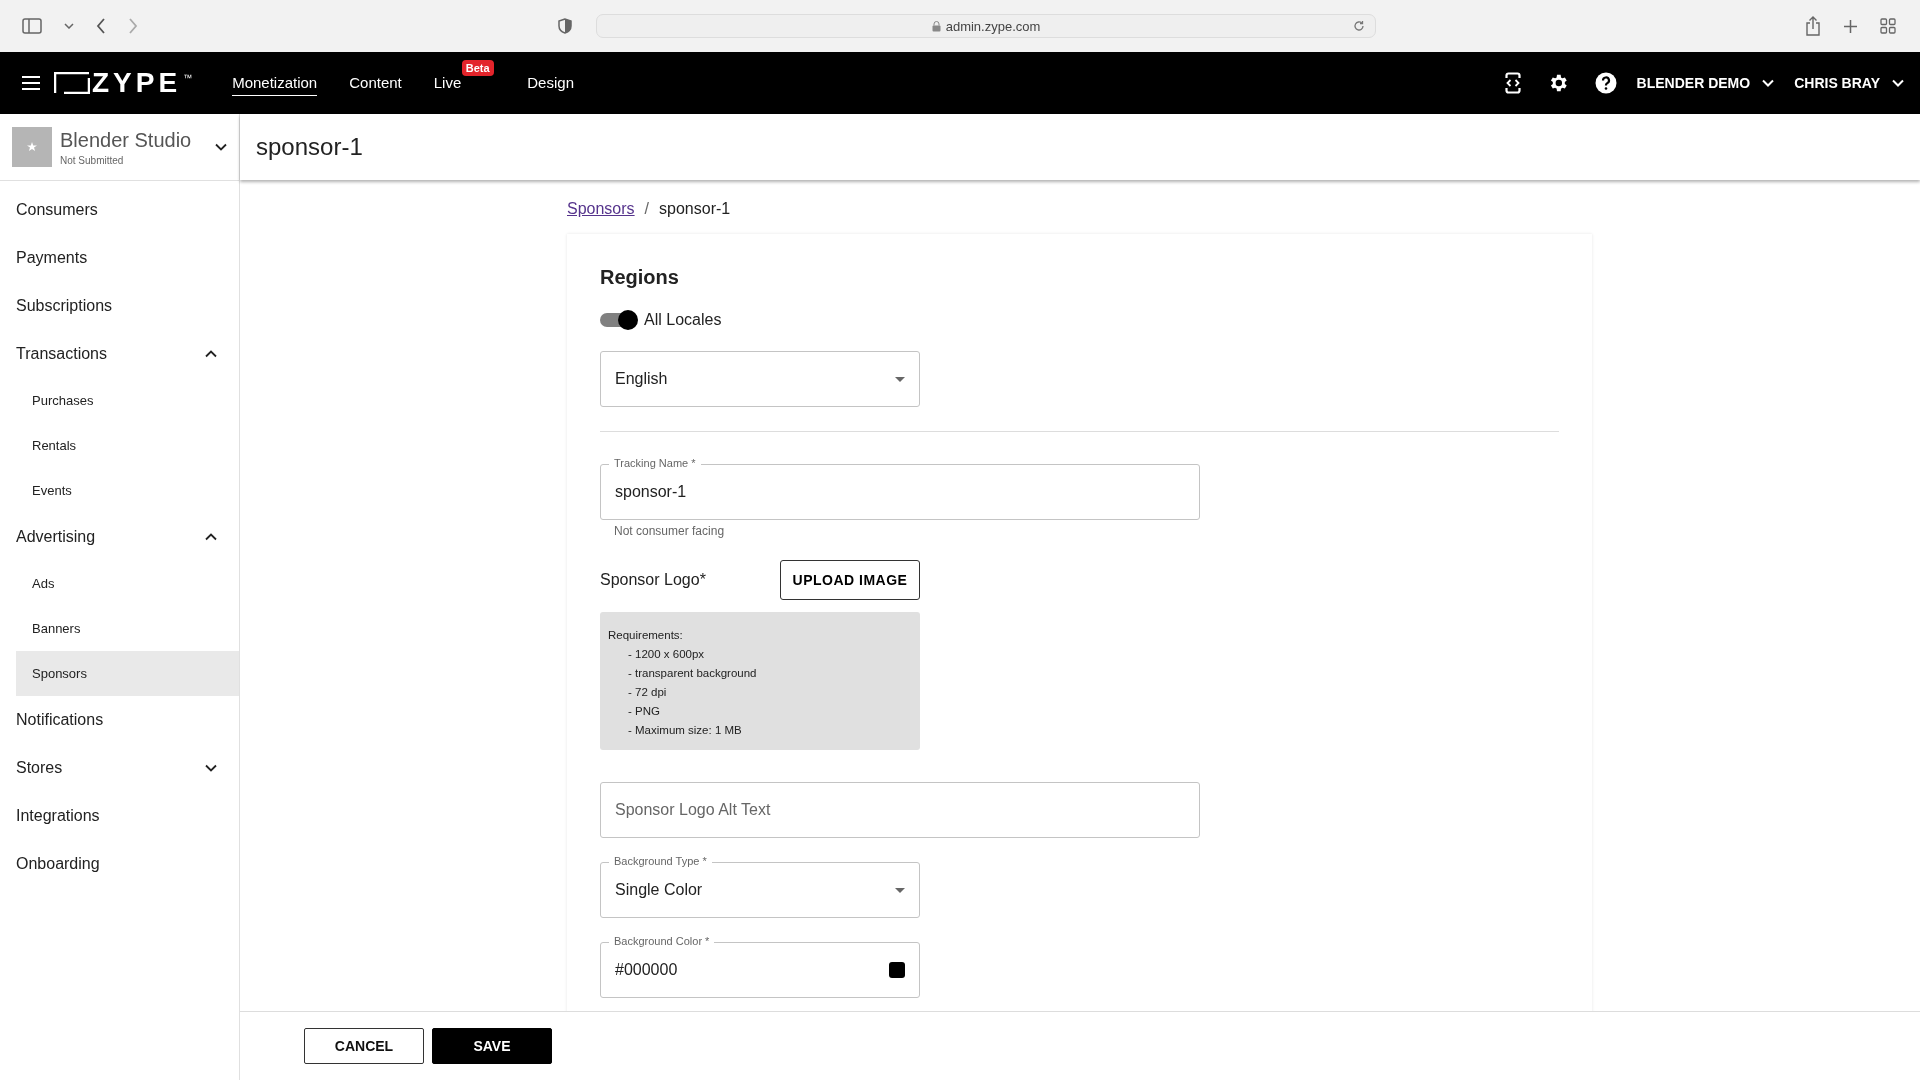 The height and width of the screenshot is (1080, 1920). What do you see at coordinates (119, 490) in the screenshot?
I see `sidebar-subitem: Events` at bounding box center [119, 490].